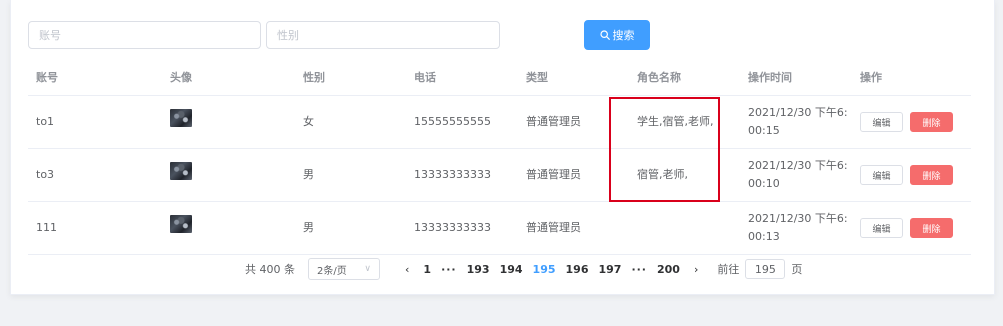 The image size is (1003, 326). What do you see at coordinates (803, 122) in the screenshot?
I see `cell-operation-time: 2021/12/30 下午6: 00:15` at bounding box center [803, 122].